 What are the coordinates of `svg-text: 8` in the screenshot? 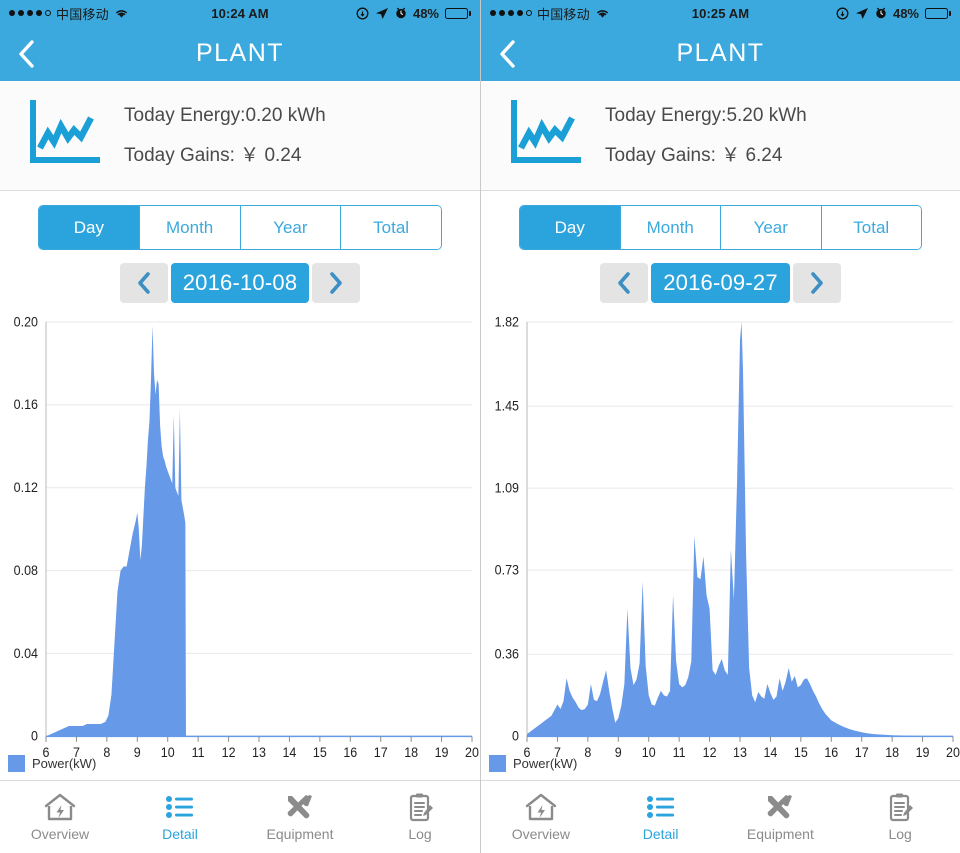 It's located at (587, 753).